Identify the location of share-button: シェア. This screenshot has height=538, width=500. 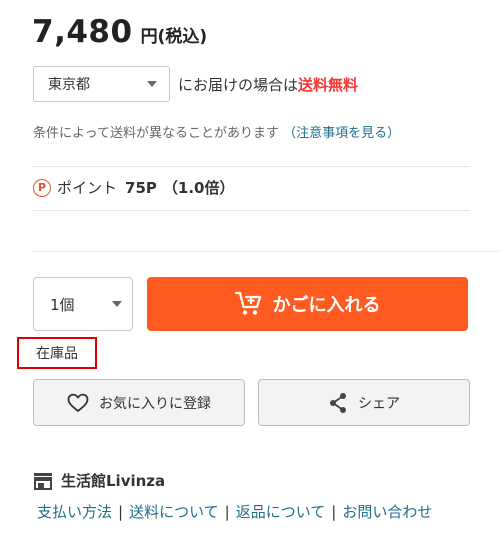
(364, 402).